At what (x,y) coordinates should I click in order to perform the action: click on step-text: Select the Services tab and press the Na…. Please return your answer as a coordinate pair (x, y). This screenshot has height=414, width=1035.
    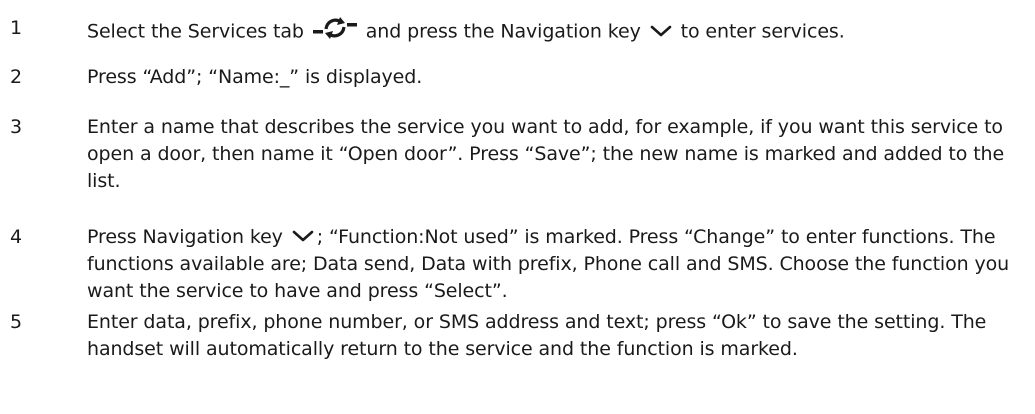
    Looking at the image, I should click on (557, 32).